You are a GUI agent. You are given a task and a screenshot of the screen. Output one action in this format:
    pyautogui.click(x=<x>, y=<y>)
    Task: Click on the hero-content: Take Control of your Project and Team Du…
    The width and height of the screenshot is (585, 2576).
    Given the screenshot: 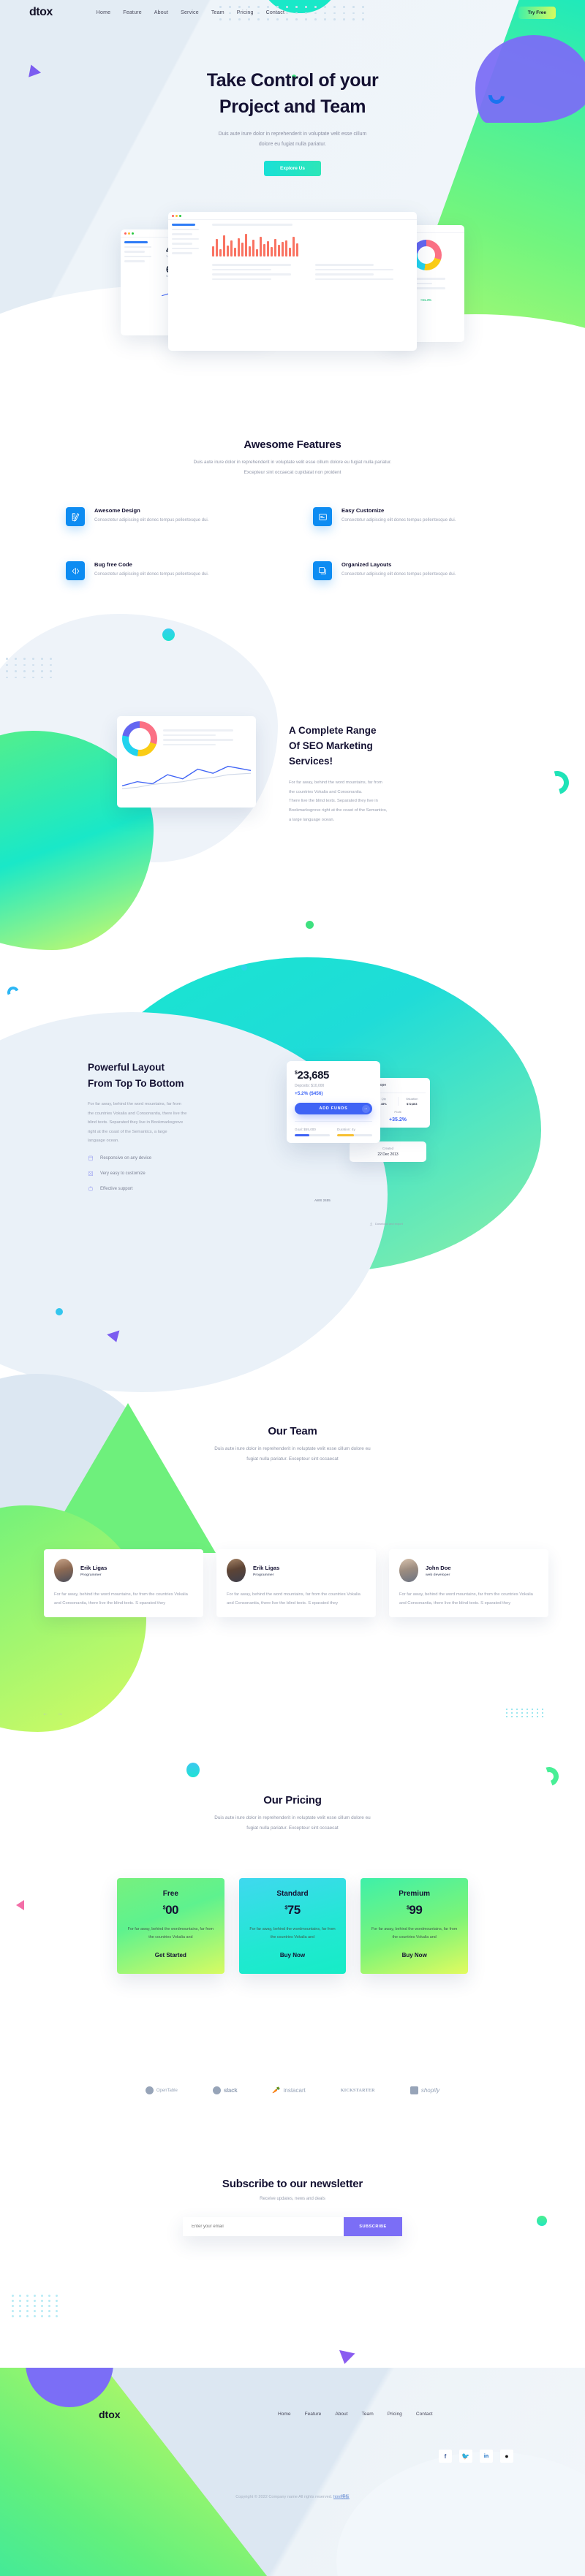 What is the action you would take?
    pyautogui.click(x=292, y=122)
    